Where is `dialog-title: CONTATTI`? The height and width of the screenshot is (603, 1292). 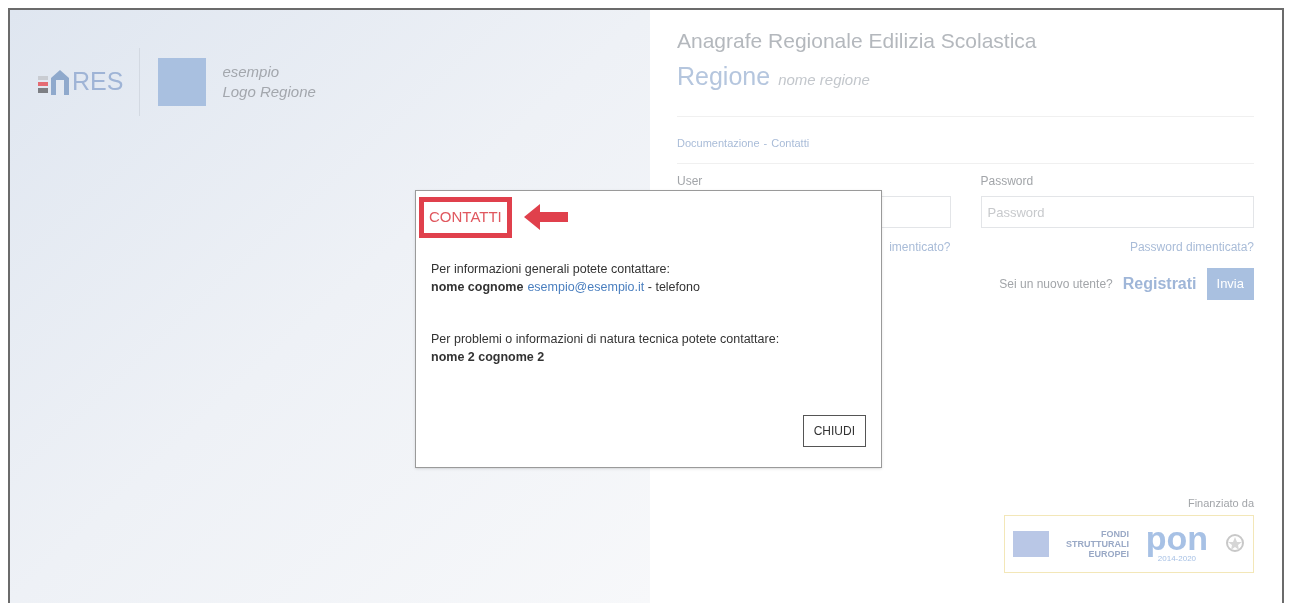 dialog-title: CONTATTI is located at coordinates (465, 217).